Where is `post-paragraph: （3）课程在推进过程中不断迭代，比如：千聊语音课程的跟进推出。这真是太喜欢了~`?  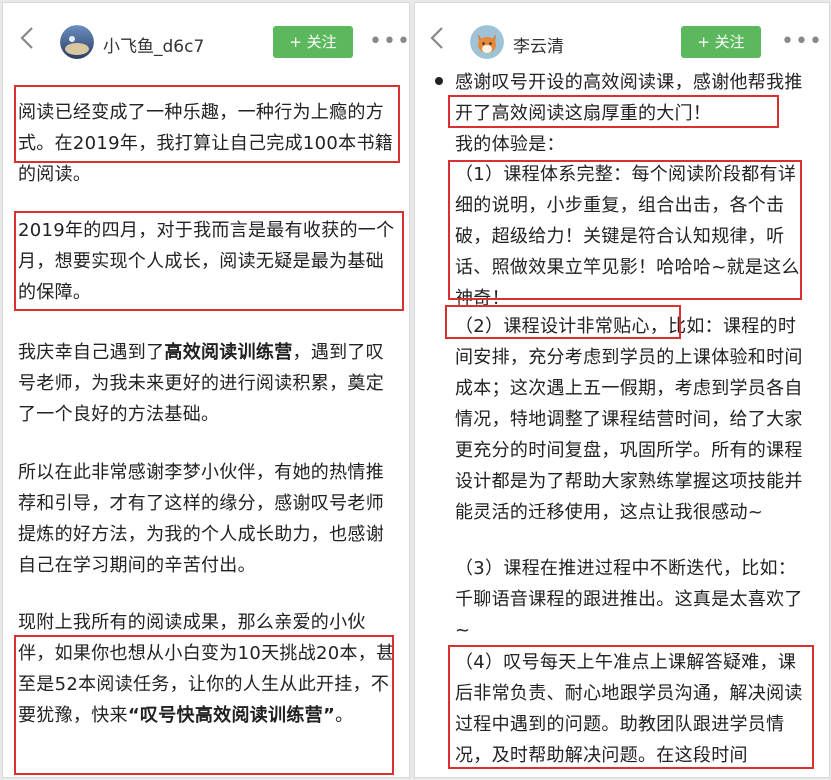
post-paragraph: （3）课程在推进过程中不断迭代，比如：千聊语音课程的跟进推出。这真是太喜欢了~ is located at coordinates (629, 599).